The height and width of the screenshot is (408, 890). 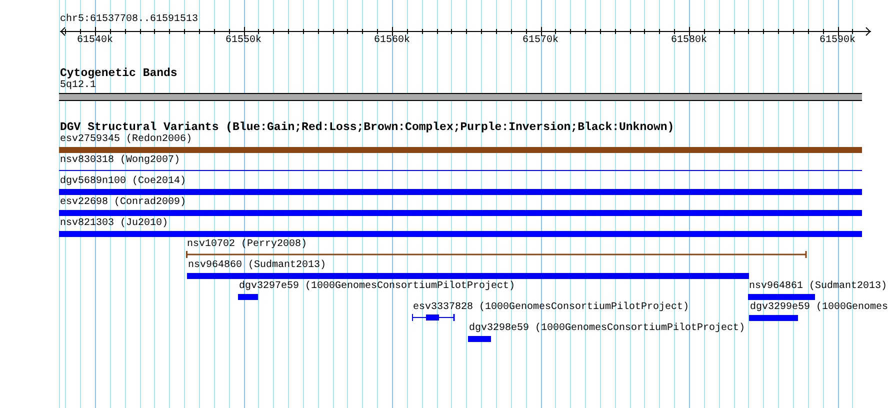 I want to click on variant-label: dgv3299e59 (1000Genomes, so click(x=819, y=308).